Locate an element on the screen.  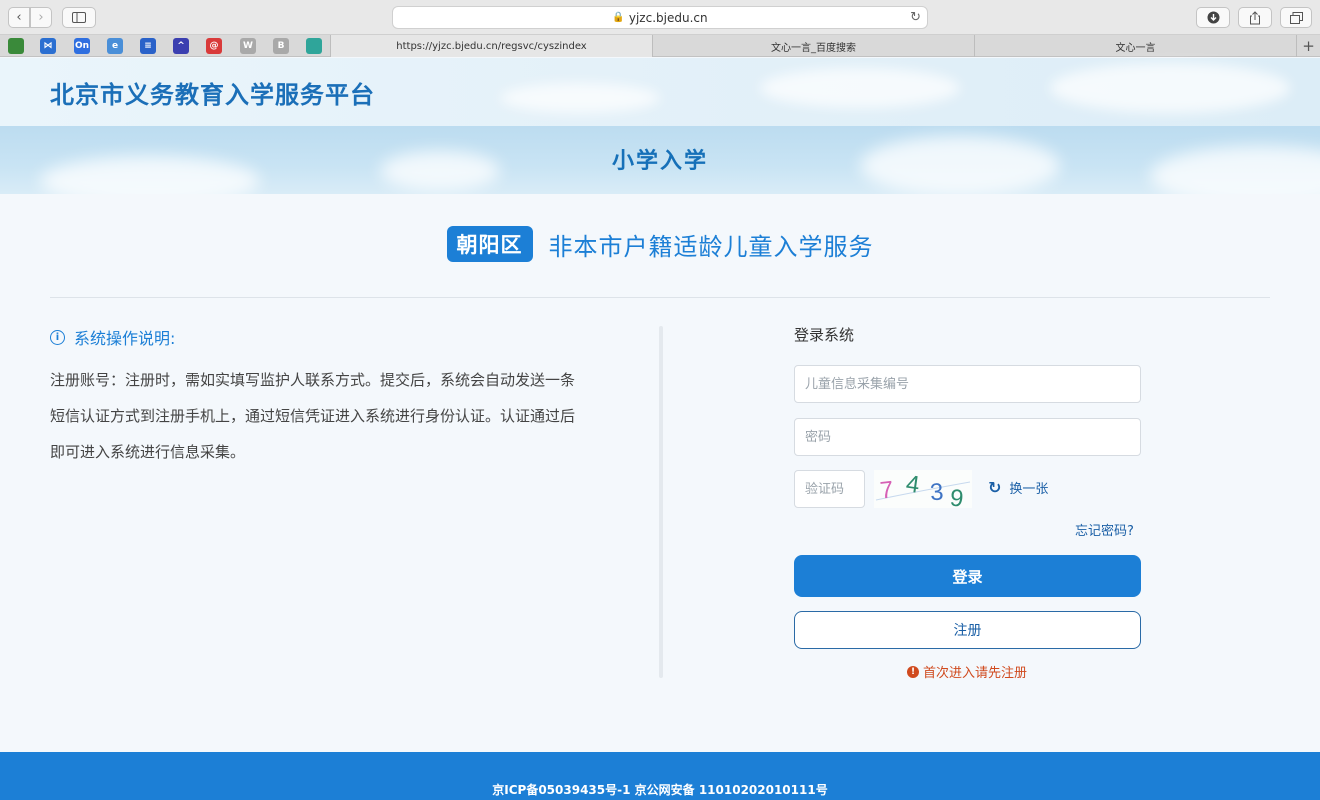
sidebar-icon is located at coordinates (79, 17).